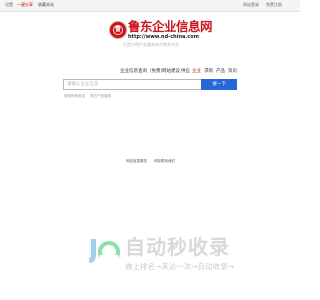 Image resolution: width=320 pixels, height=300 pixels. What do you see at coordinates (74, 96) in the screenshot?
I see `search-all-link: 搜索所有信息` at bounding box center [74, 96].